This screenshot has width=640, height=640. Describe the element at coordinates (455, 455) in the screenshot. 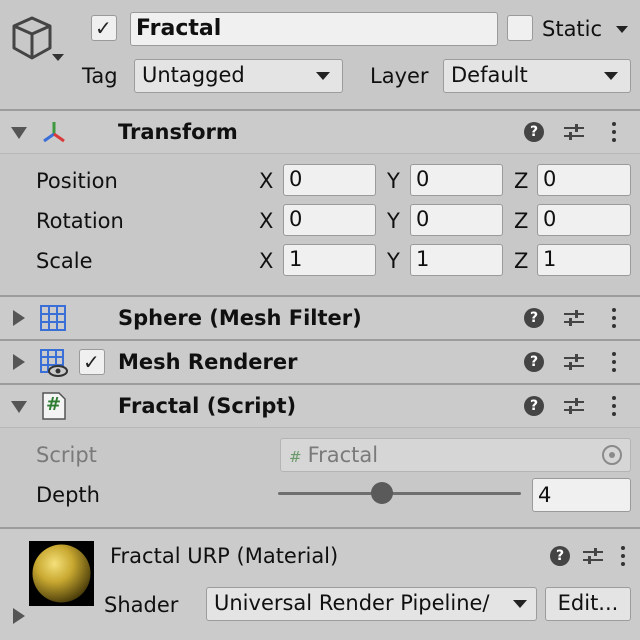

I see `script-object-field: # Fractal` at that location.